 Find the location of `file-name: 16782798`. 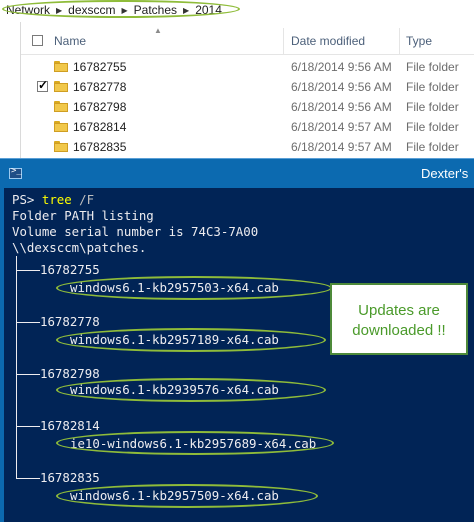

file-name: 16782798 is located at coordinates (100, 107).